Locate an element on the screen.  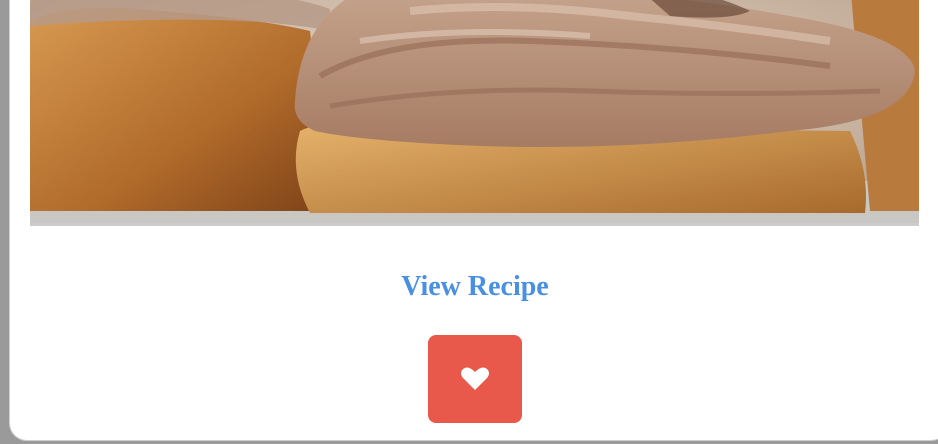
view-recipe-link: View Recipe is located at coordinates (474, 287).